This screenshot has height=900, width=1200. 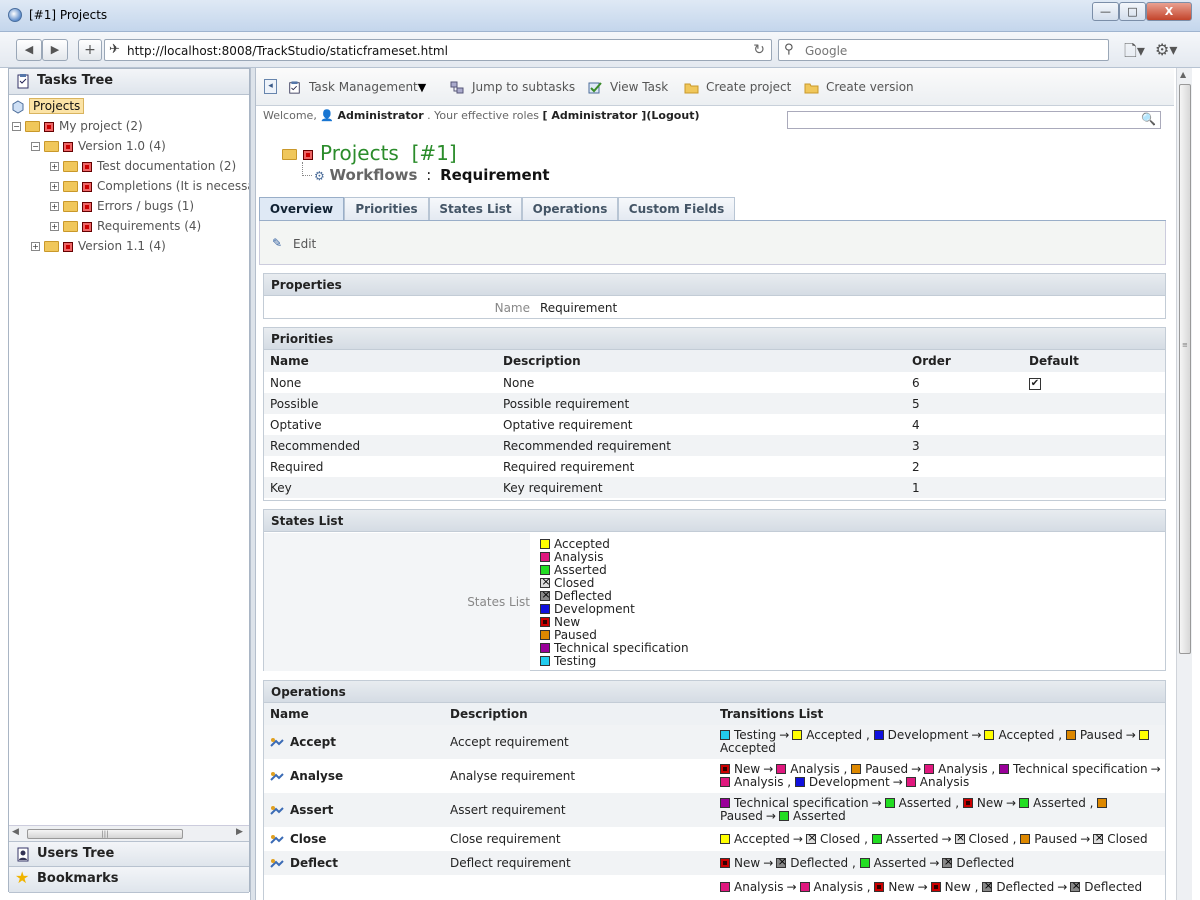 What do you see at coordinates (570, 209) in the screenshot?
I see `tab-operations: Operations` at bounding box center [570, 209].